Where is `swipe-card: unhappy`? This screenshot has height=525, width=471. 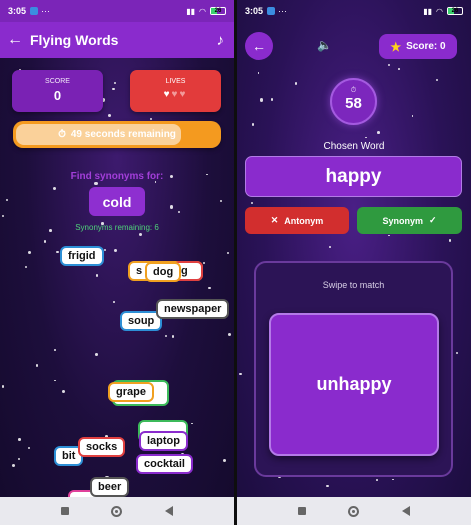 swipe-card: unhappy is located at coordinates (354, 384).